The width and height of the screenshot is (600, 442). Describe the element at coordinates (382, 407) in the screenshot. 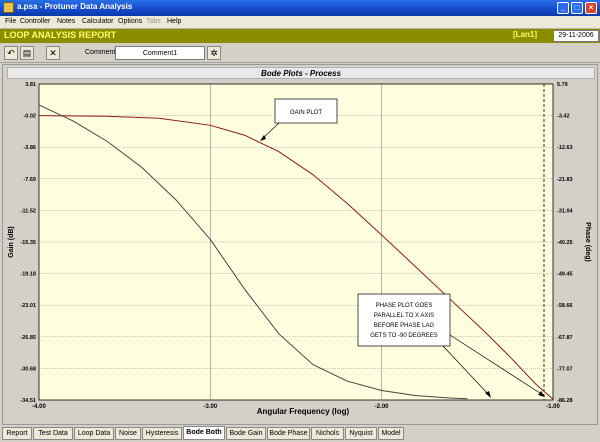

I see `x-tick-label: -2.00` at that location.